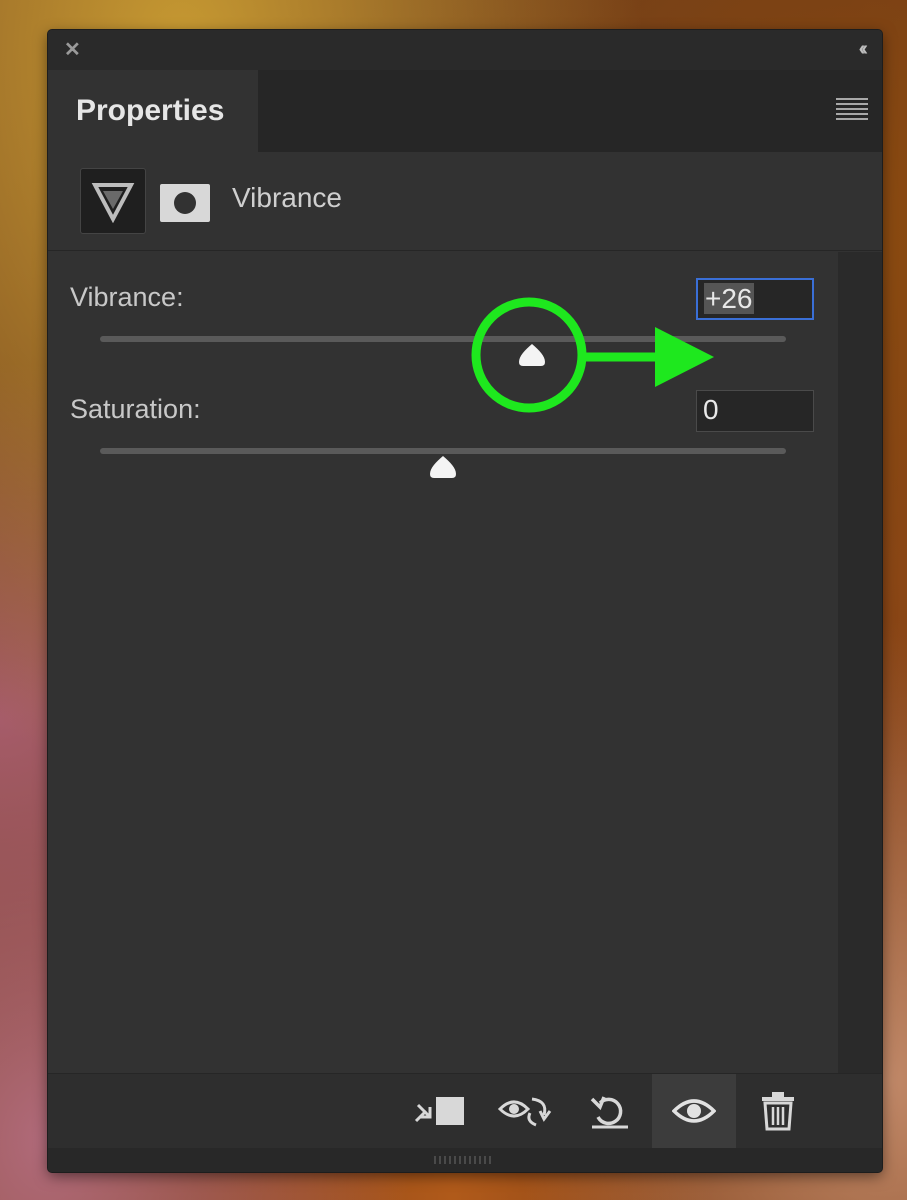 Image resolution: width=907 pixels, height=1200 pixels. I want to click on reset-adjustment-button, so click(610, 1111).